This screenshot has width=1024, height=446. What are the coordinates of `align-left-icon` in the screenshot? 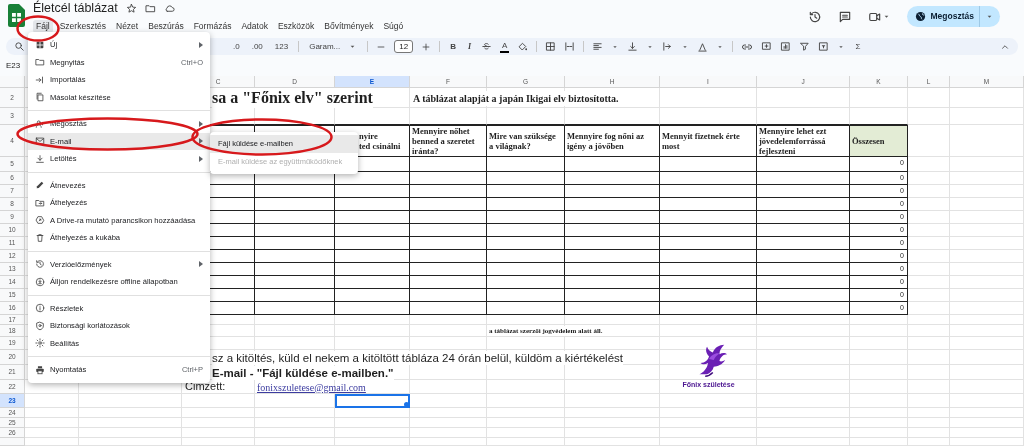 It's located at (598, 46).